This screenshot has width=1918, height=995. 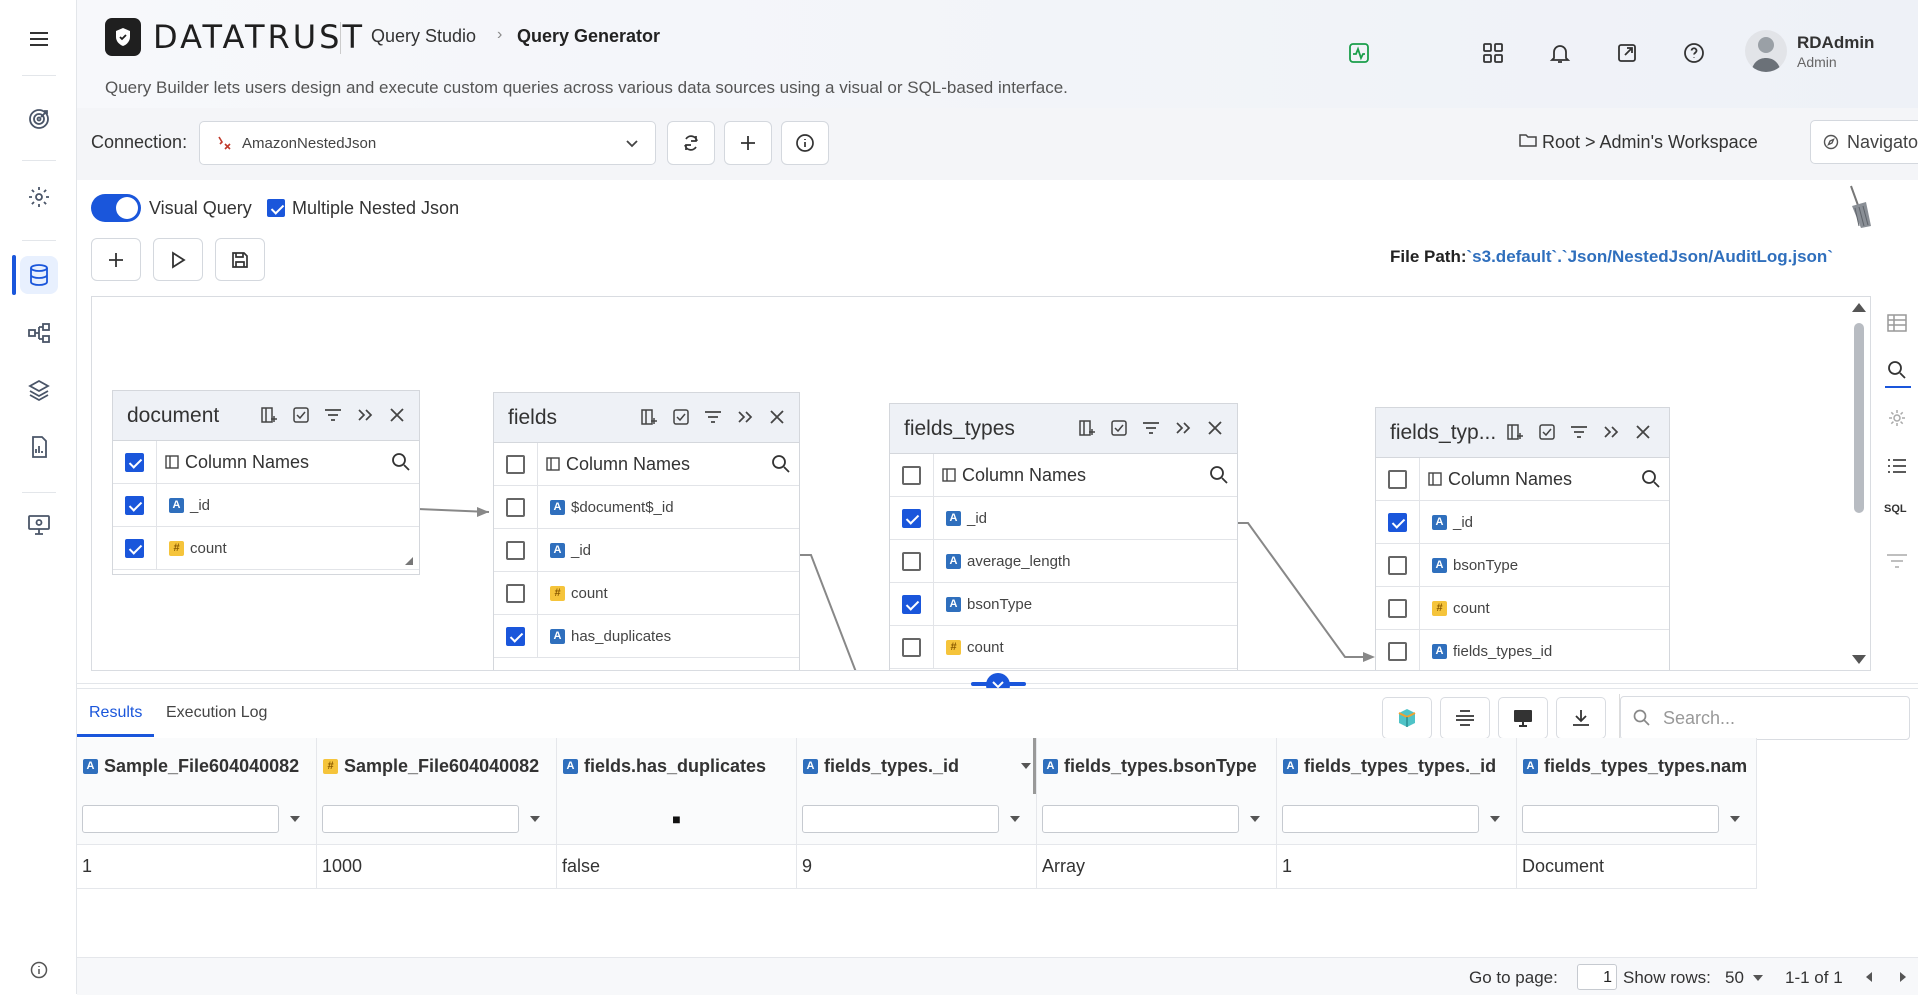 What do you see at coordinates (748, 143) in the screenshot?
I see `add-connection-button` at bounding box center [748, 143].